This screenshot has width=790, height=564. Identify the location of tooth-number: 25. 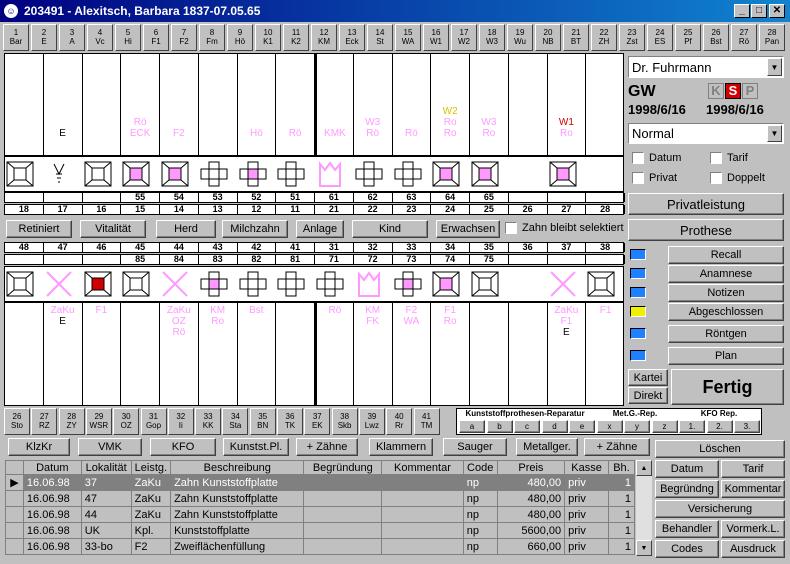
(489, 209).